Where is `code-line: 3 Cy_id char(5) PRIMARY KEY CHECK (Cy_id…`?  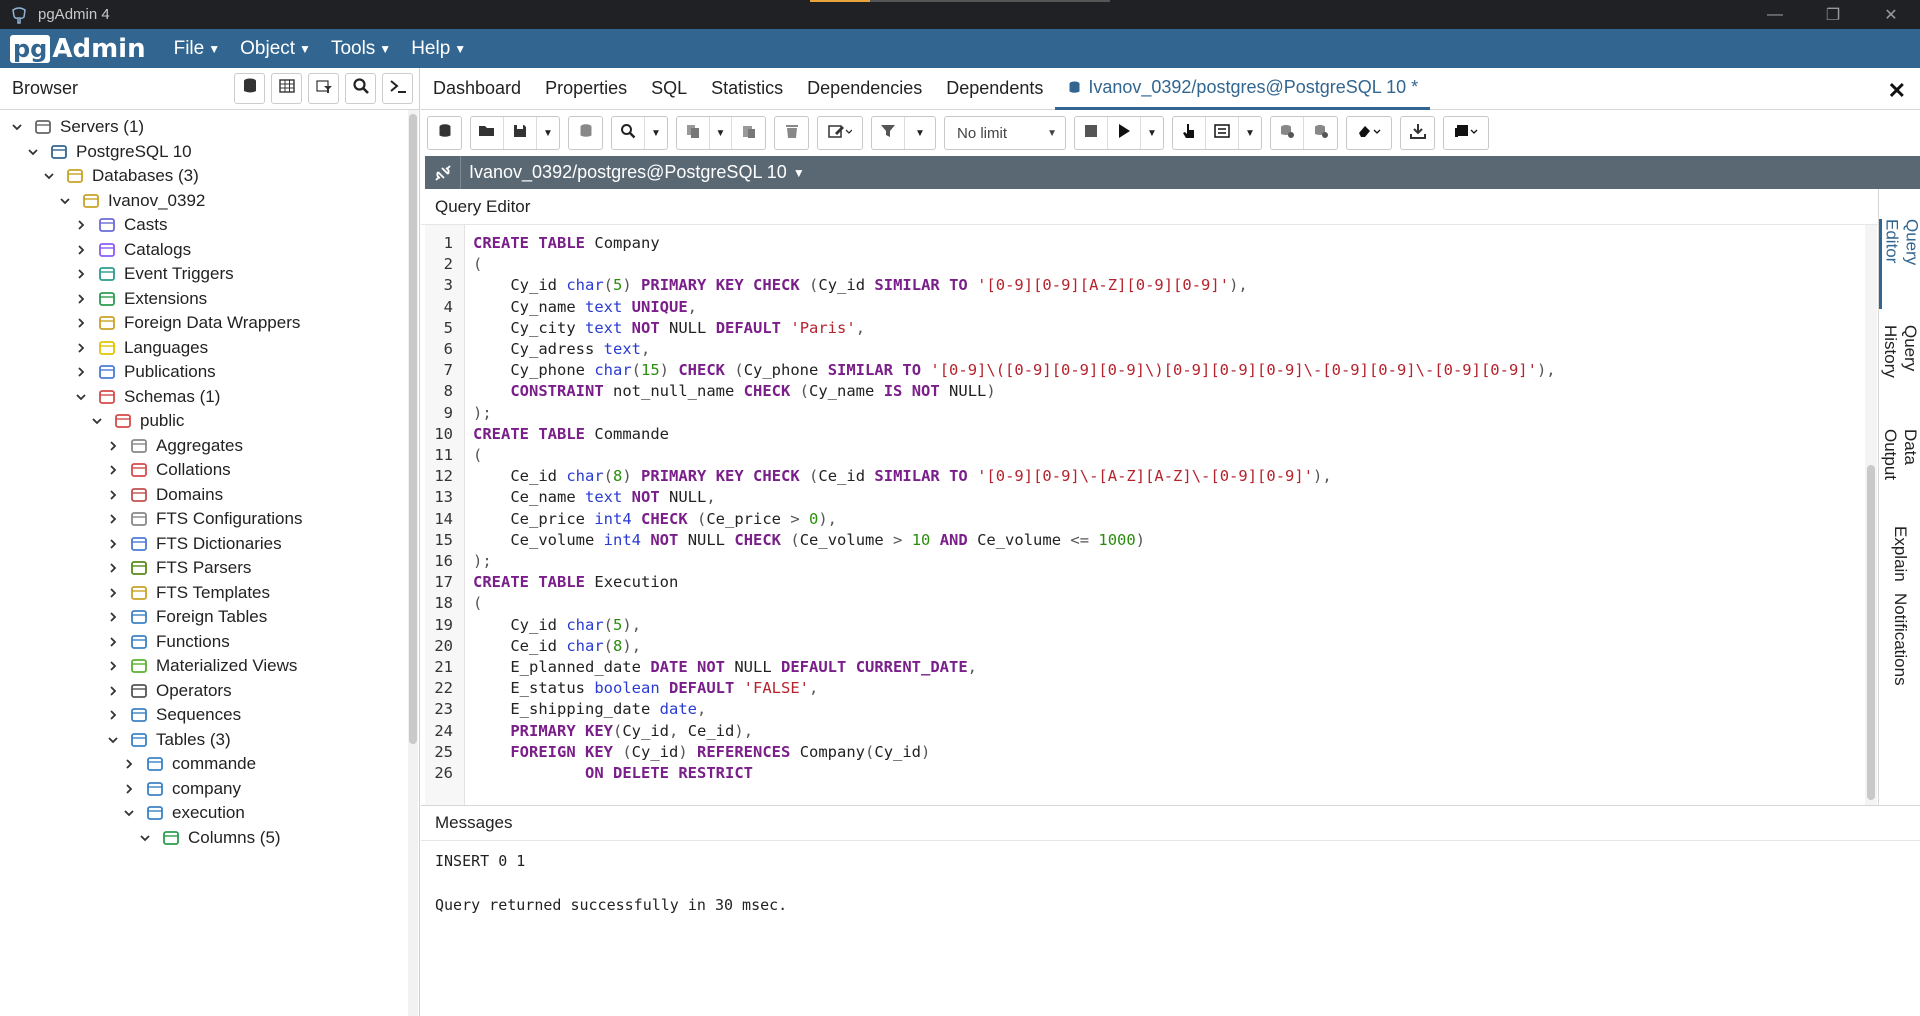
code-line: 3 Cy_id char(5) PRIMARY KEY CHECK (Cy_id… is located at coordinates (1145, 285).